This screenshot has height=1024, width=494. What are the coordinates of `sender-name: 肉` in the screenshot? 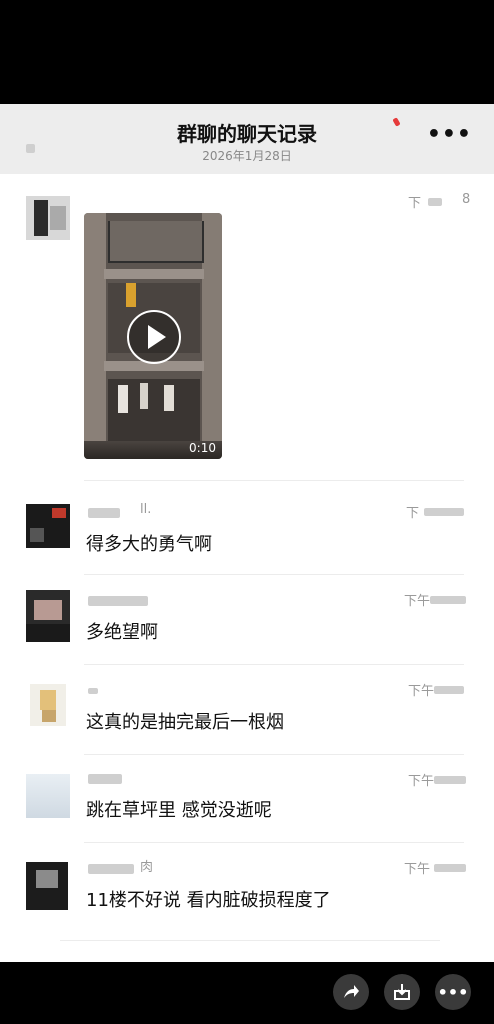 It's located at (147, 867).